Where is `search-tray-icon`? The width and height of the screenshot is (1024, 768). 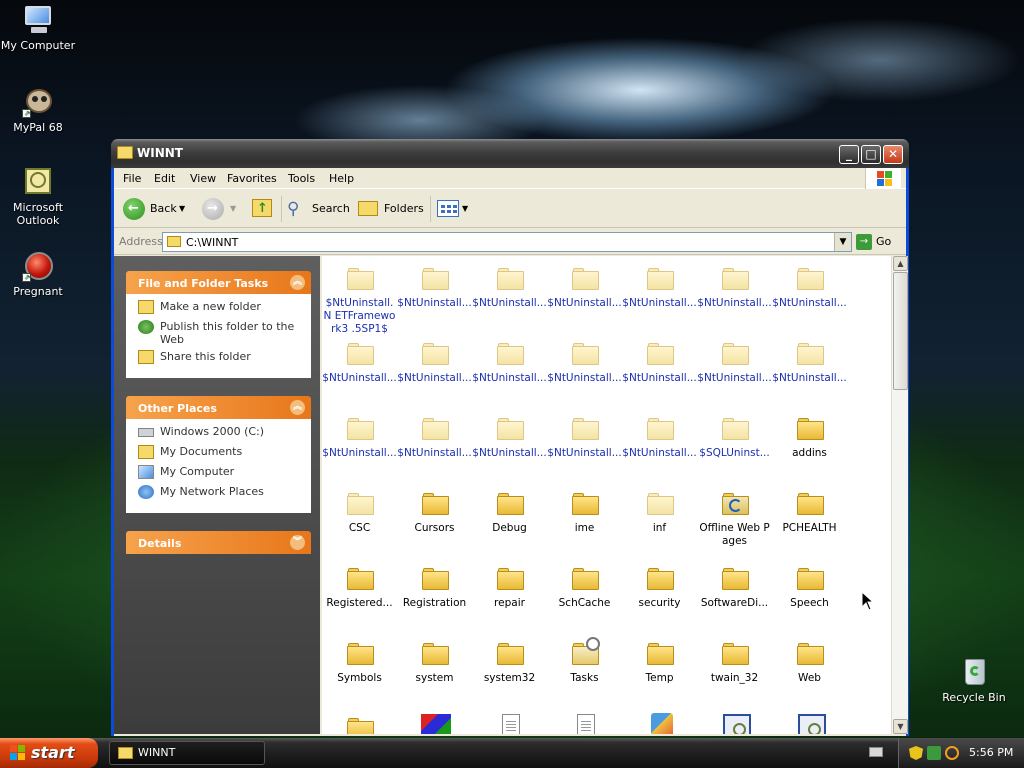 search-tray-icon is located at coordinates (952, 753).